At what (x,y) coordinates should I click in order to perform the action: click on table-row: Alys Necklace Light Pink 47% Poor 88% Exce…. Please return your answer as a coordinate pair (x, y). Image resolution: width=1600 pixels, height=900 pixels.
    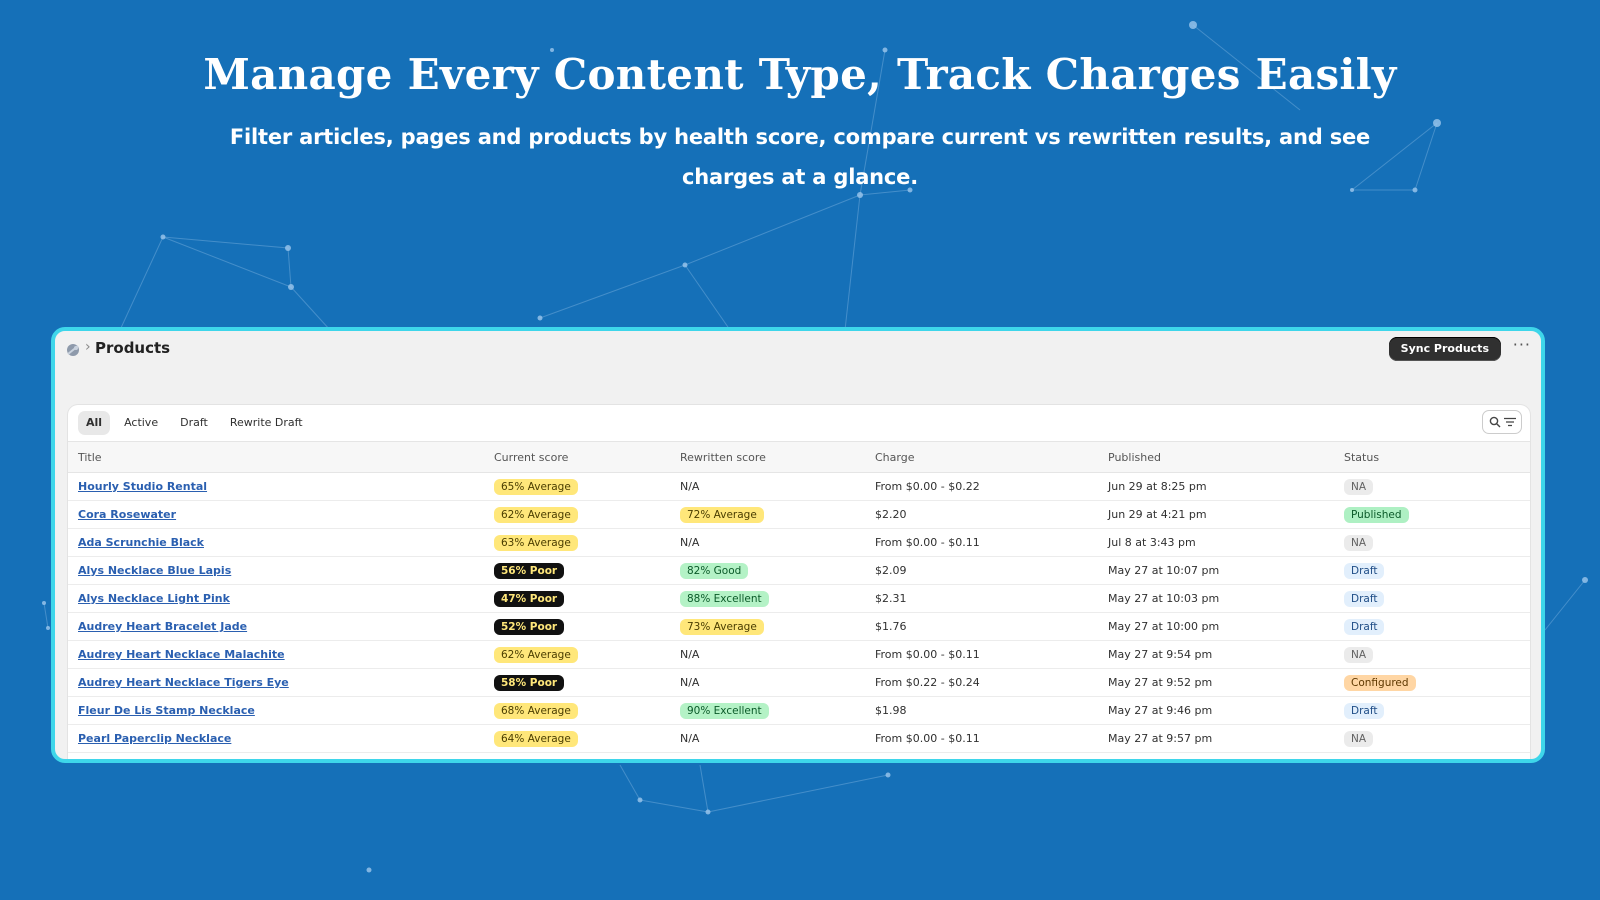
    Looking at the image, I should click on (799, 598).